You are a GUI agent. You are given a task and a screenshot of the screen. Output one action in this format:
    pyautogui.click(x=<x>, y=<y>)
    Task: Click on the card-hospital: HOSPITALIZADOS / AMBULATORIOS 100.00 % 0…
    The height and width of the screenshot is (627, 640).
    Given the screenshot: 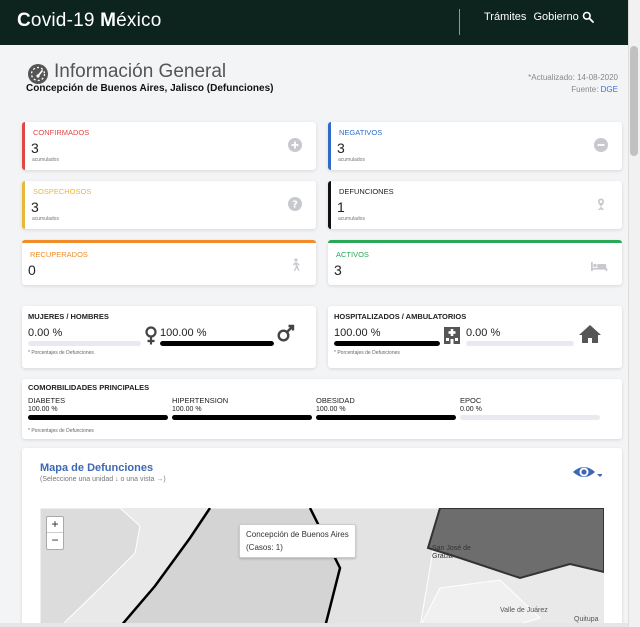 What is the action you would take?
    pyautogui.click(x=475, y=337)
    